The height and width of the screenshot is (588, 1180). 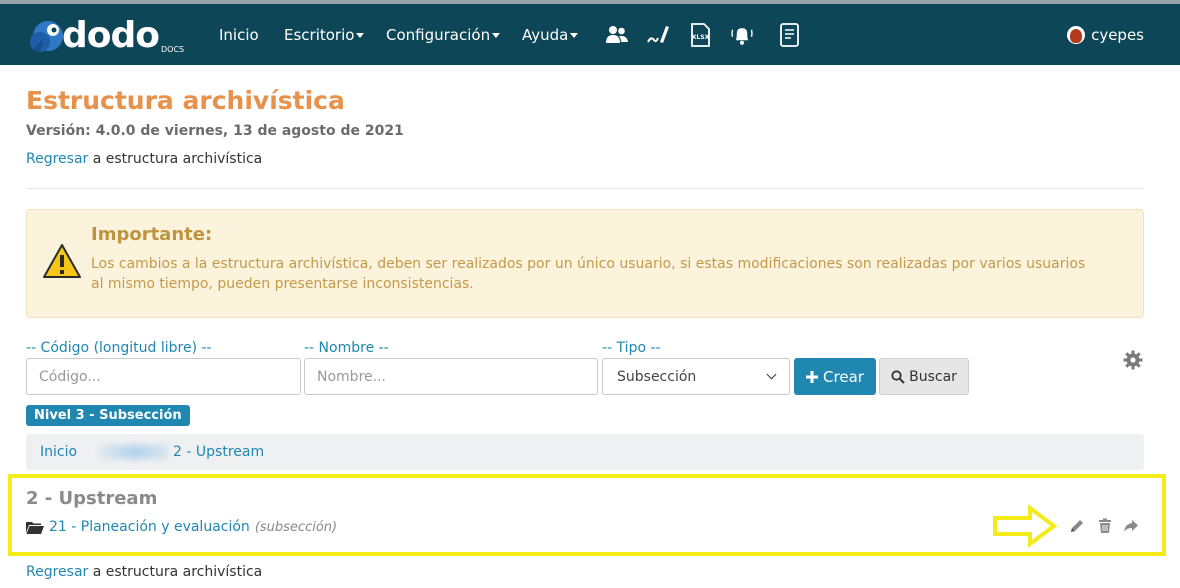 I want to click on dodo-bird-icon, so click(x=46, y=36).